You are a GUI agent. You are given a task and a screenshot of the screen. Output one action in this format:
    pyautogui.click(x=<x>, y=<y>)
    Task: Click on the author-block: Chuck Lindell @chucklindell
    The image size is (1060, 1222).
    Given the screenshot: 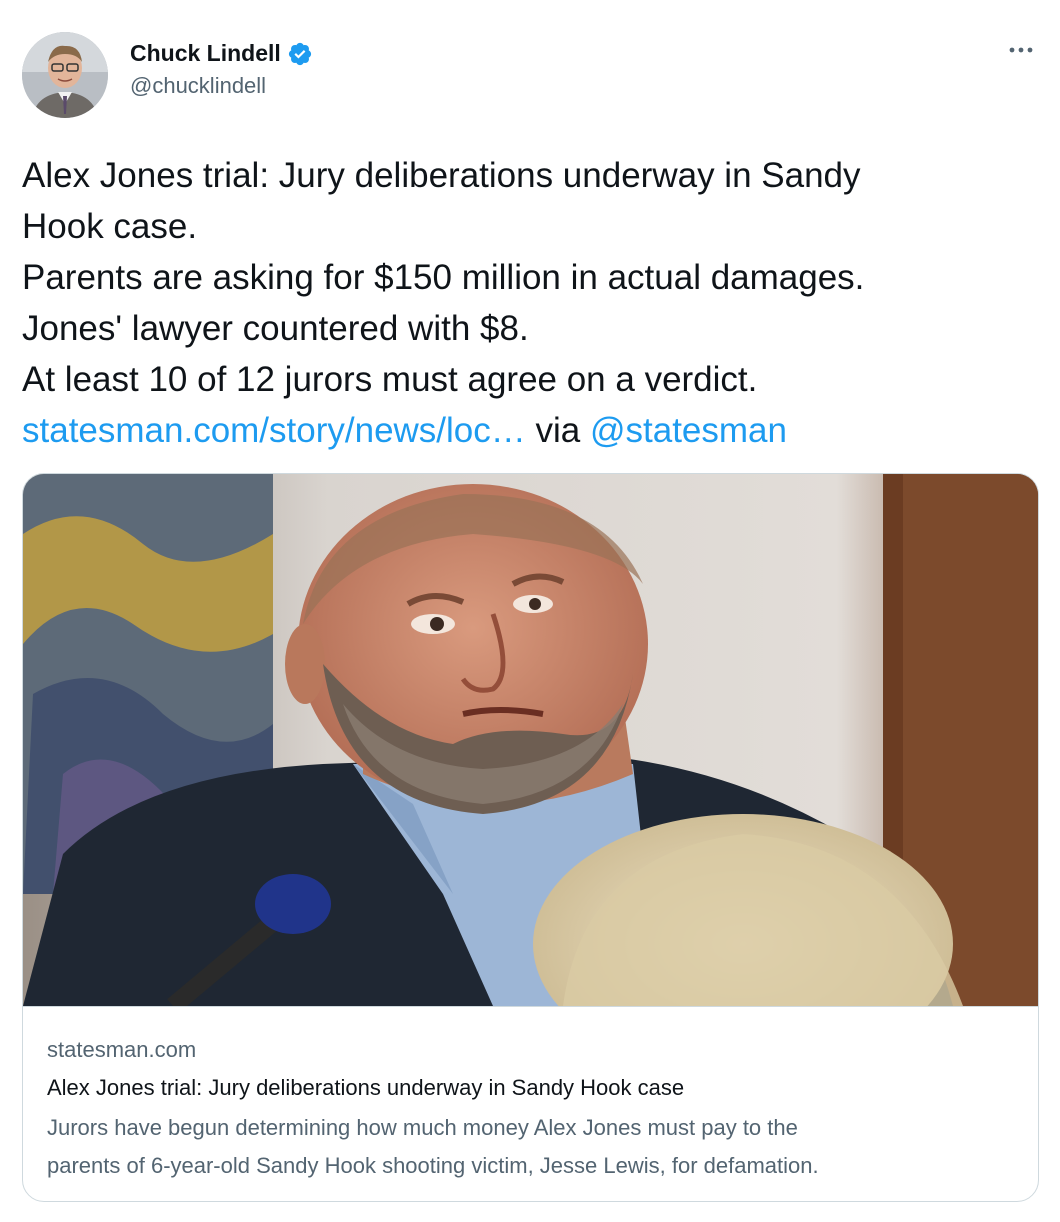 What is the action you would take?
    pyautogui.click(x=221, y=69)
    